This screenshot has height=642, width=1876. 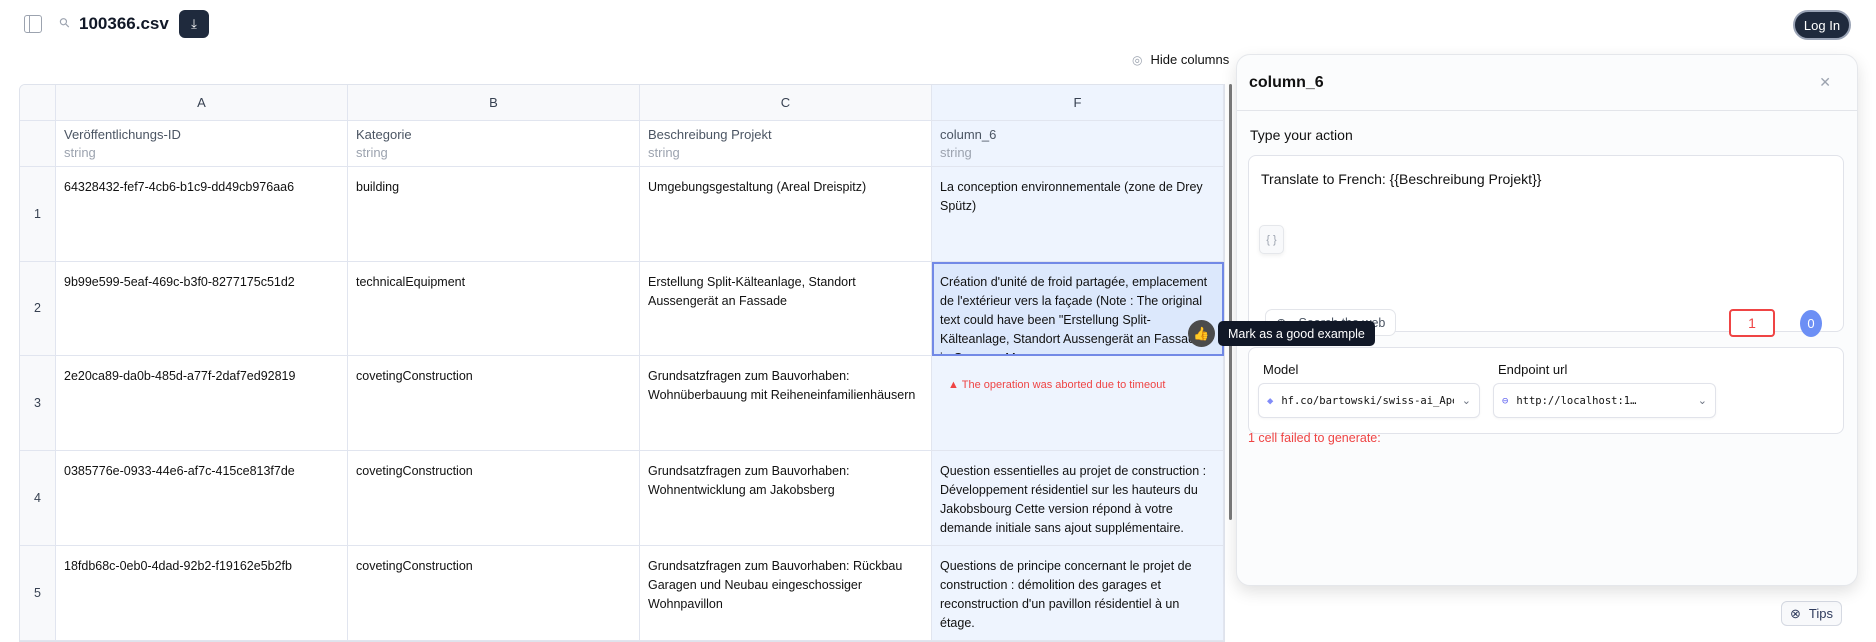 What do you see at coordinates (494, 214) in the screenshot?
I see `table-cell: building` at bounding box center [494, 214].